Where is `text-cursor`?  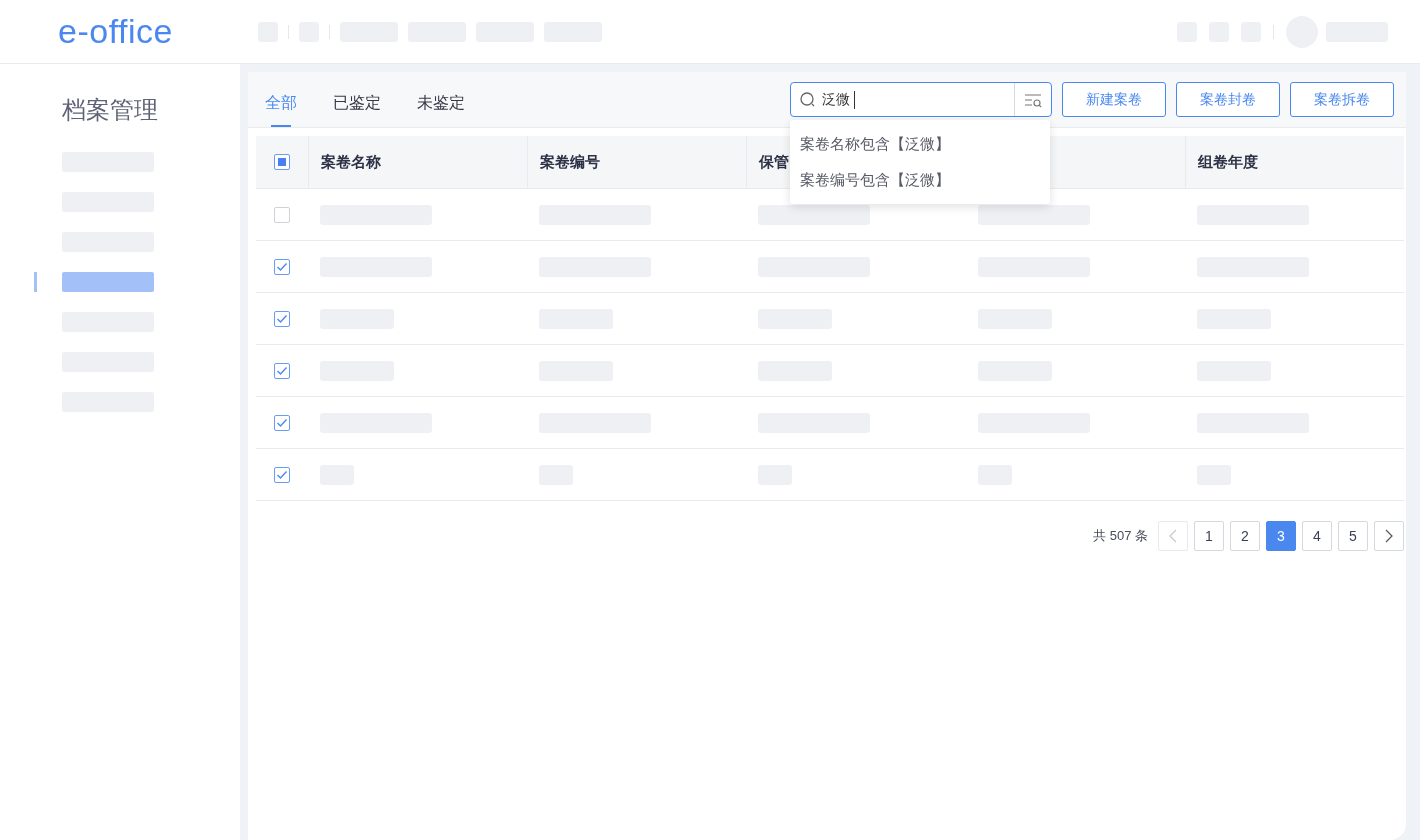 text-cursor is located at coordinates (854, 99).